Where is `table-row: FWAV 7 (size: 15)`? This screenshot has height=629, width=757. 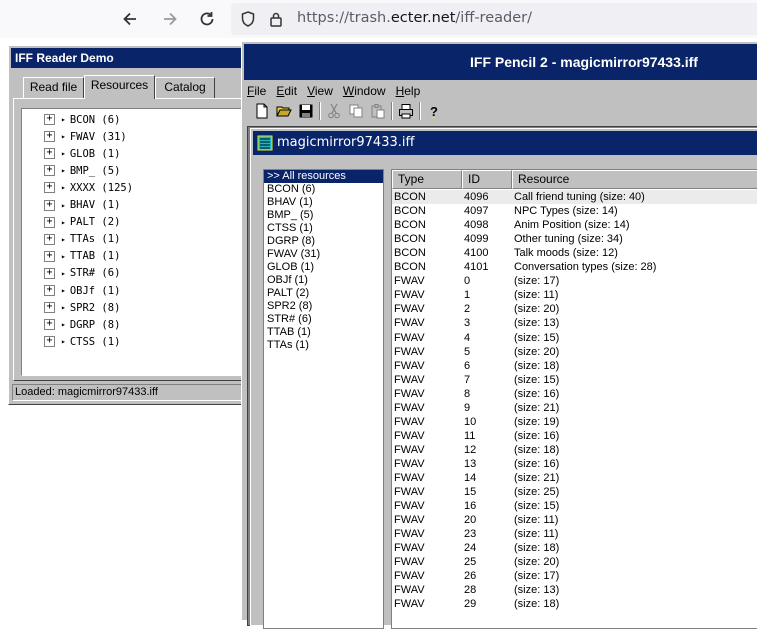 table-row: FWAV 7 (size: 15) is located at coordinates (574, 380).